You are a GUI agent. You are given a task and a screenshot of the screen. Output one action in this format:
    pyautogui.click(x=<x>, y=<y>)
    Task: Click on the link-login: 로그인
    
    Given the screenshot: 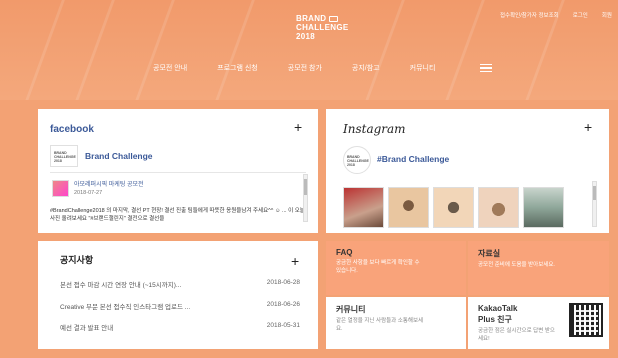 What is the action you would take?
    pyautogui.click(x=580, y=15)
    